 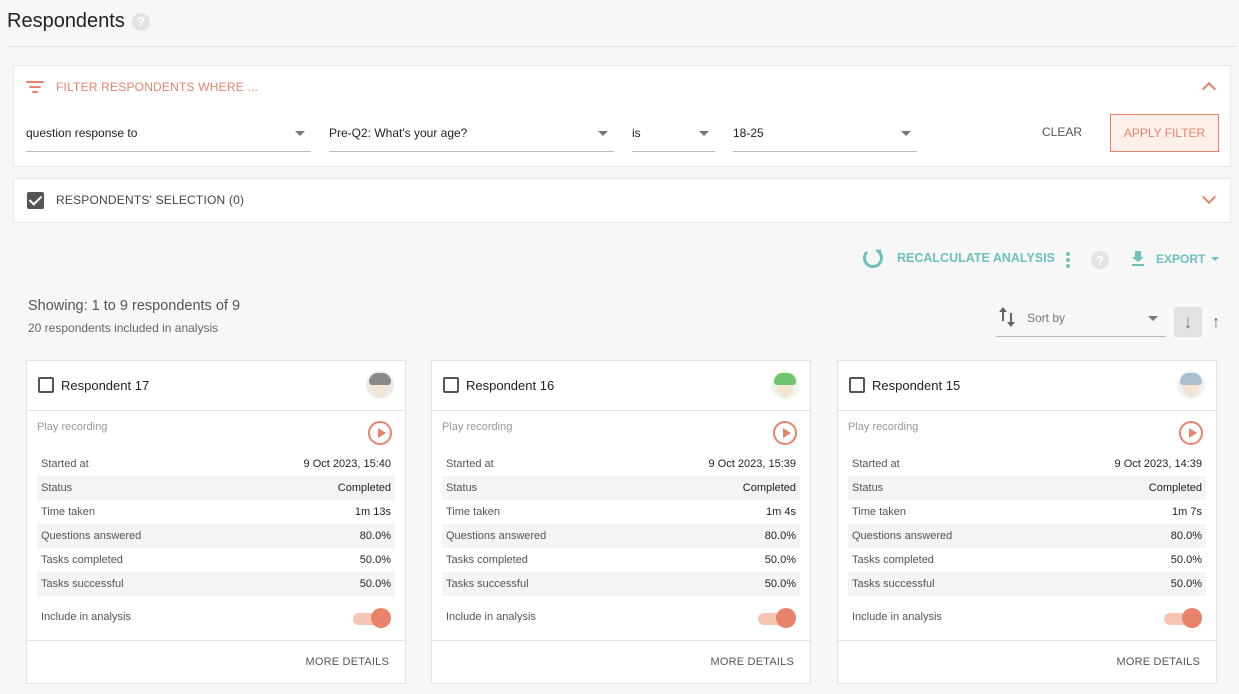 What do you see at coordinates (150, 200) in the screenshot?
I see `selection-label: RESPONDENTS' SELECTION (0)` at bounding box center [150, 200].